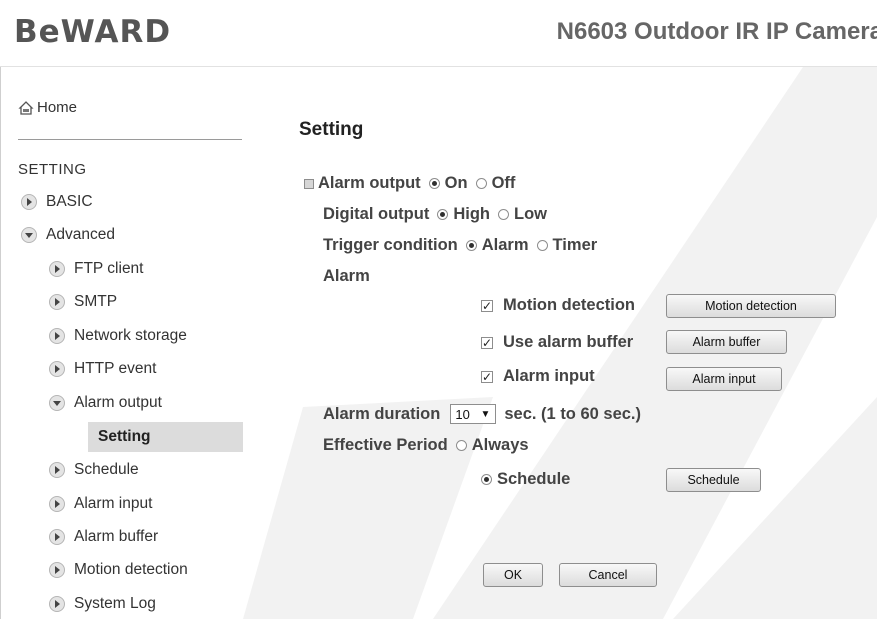 The image size is (877, 619). I want to click on trigger-timer-radio: Timer, so click(563, 245).